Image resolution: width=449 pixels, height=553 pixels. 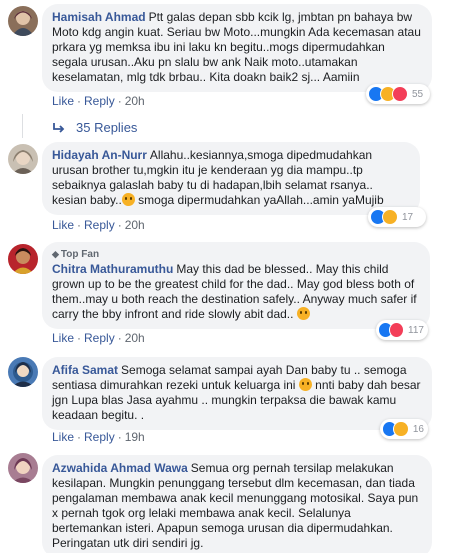 What do you see at coordinates (76, 254) in the screenshot?
I see `top-fan-badge: ◆ Top Fan` at bounding box center [76, 254].